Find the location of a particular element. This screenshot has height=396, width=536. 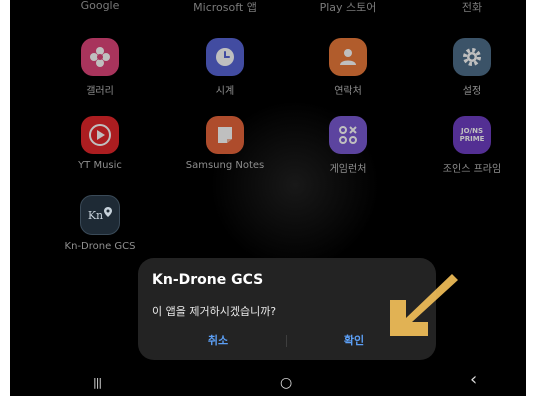

cancel-button: 취소 is located at coordinates (218, 340).